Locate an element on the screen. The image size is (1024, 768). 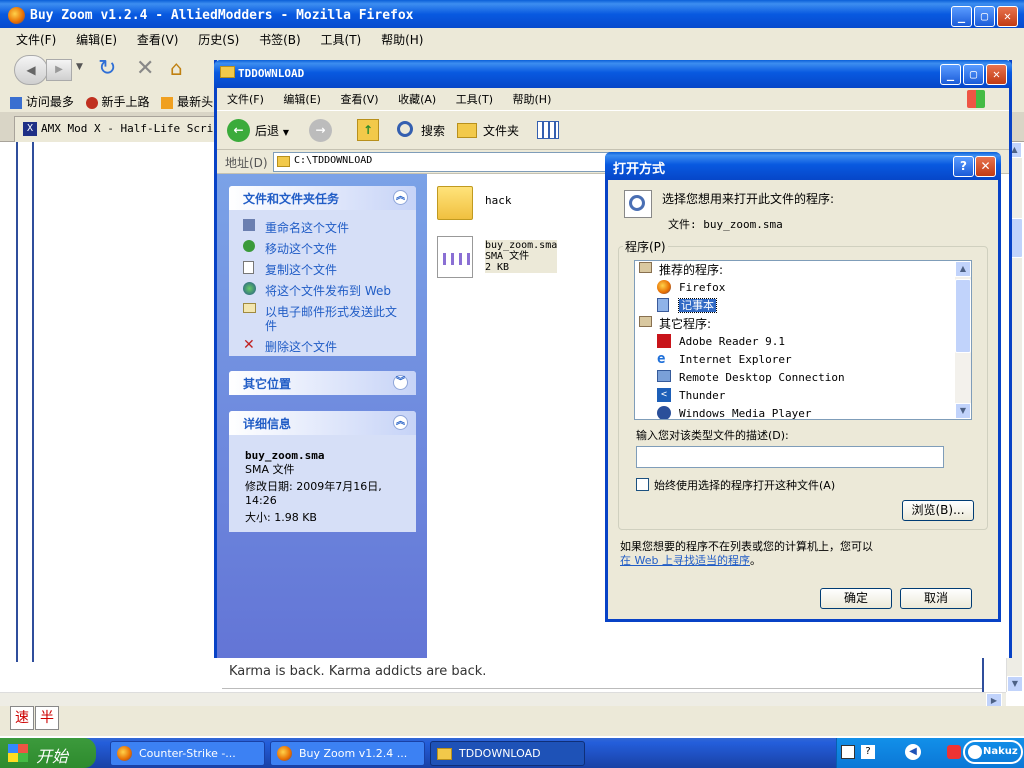
ff-menu-help: 帮助(H) is located at coordinates (402, 40).